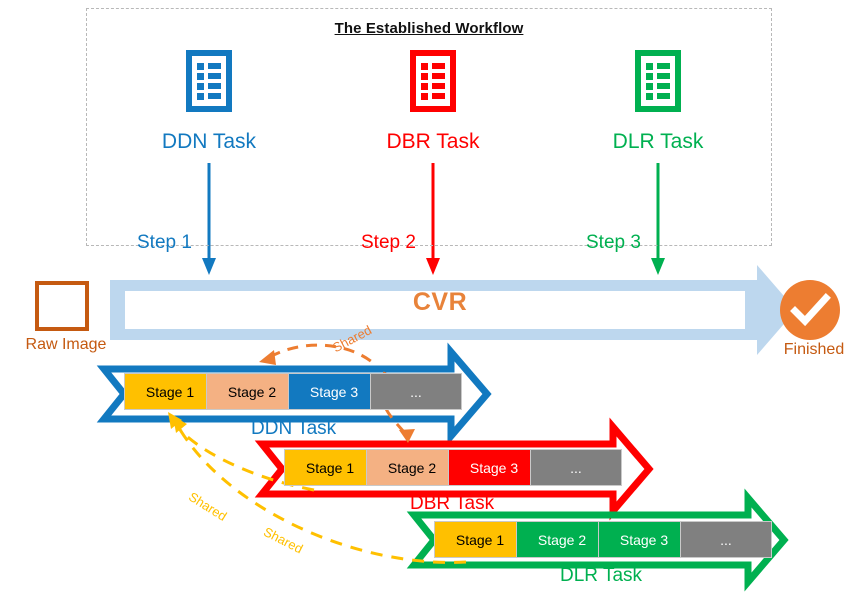 The width and height of the screenshot is (863, 608). What do you see at coordinates (440, 302) in the screenshot?
I see `cvr-label: CVR` at bounding box center [440, 302].